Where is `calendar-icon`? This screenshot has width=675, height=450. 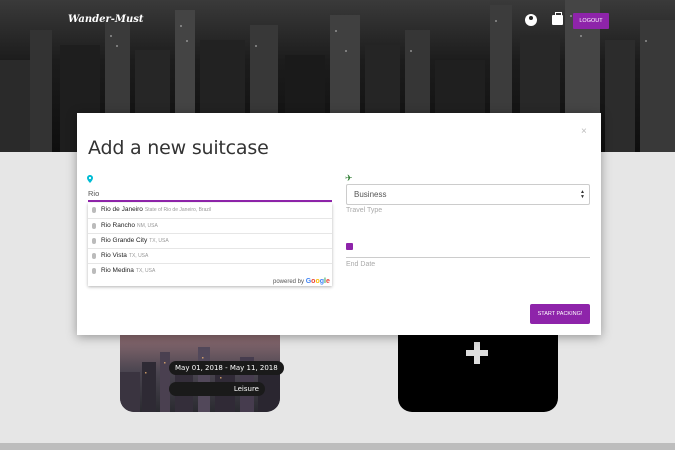 calendar-icon is located at coordinates (349, 246).